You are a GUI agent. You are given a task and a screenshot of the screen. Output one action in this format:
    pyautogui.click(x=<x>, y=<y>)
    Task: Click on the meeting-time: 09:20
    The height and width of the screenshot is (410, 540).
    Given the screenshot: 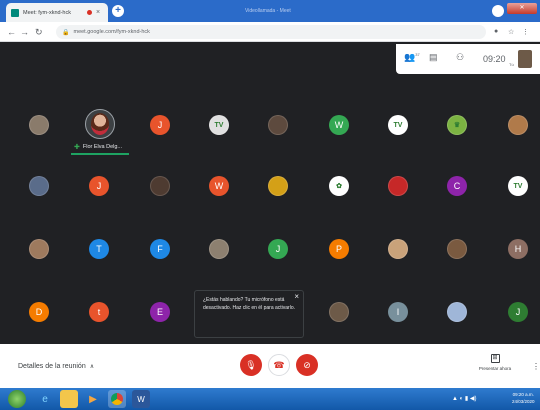 What is the action you would take?
    pyautogui.click(x=494, y=59)
    